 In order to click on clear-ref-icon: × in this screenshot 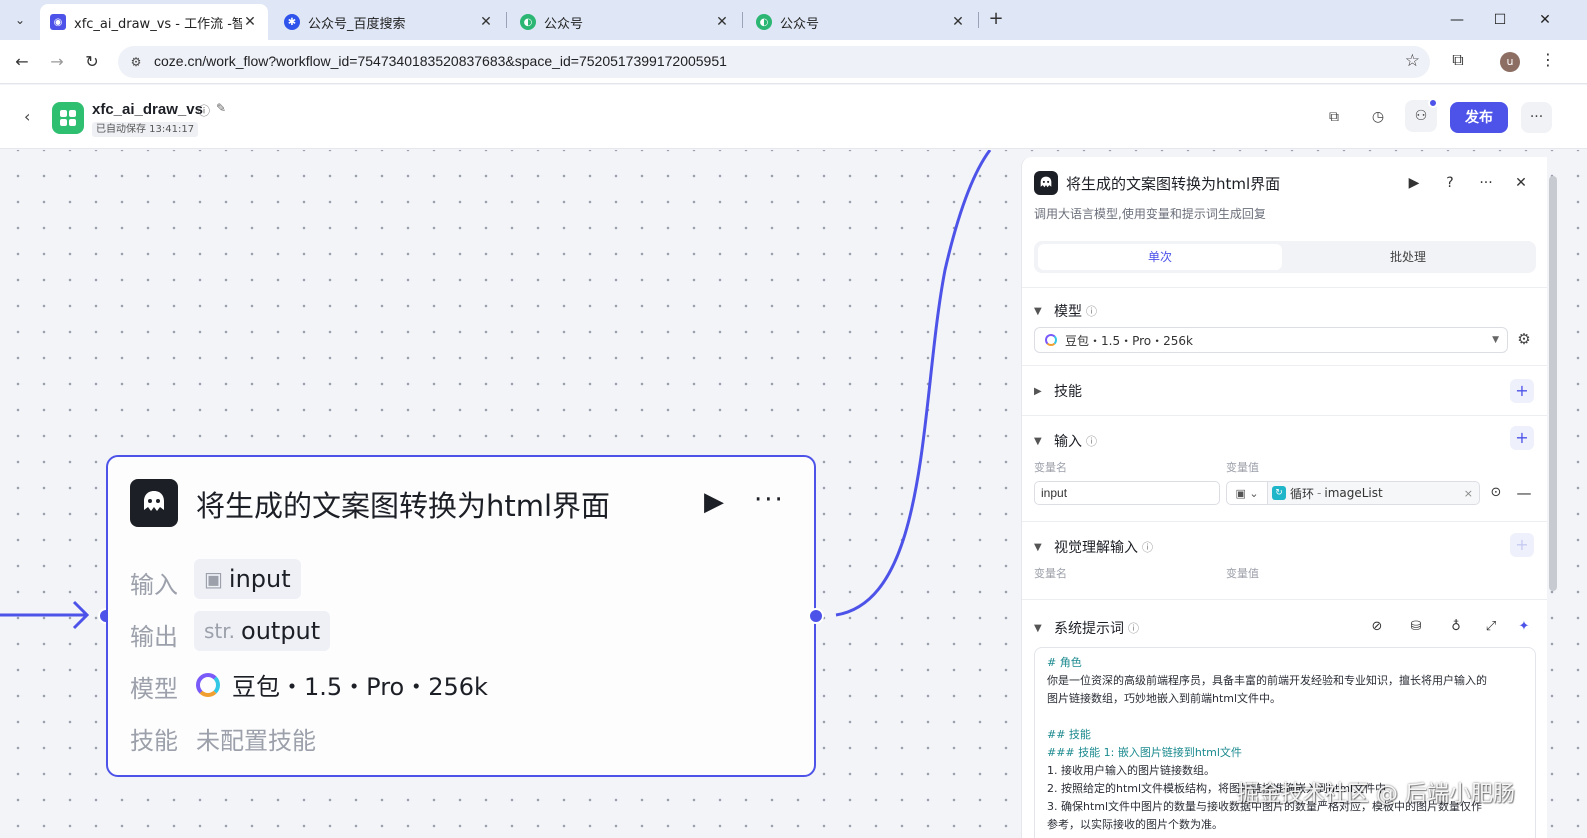, I will do `click(1468, 493)`.